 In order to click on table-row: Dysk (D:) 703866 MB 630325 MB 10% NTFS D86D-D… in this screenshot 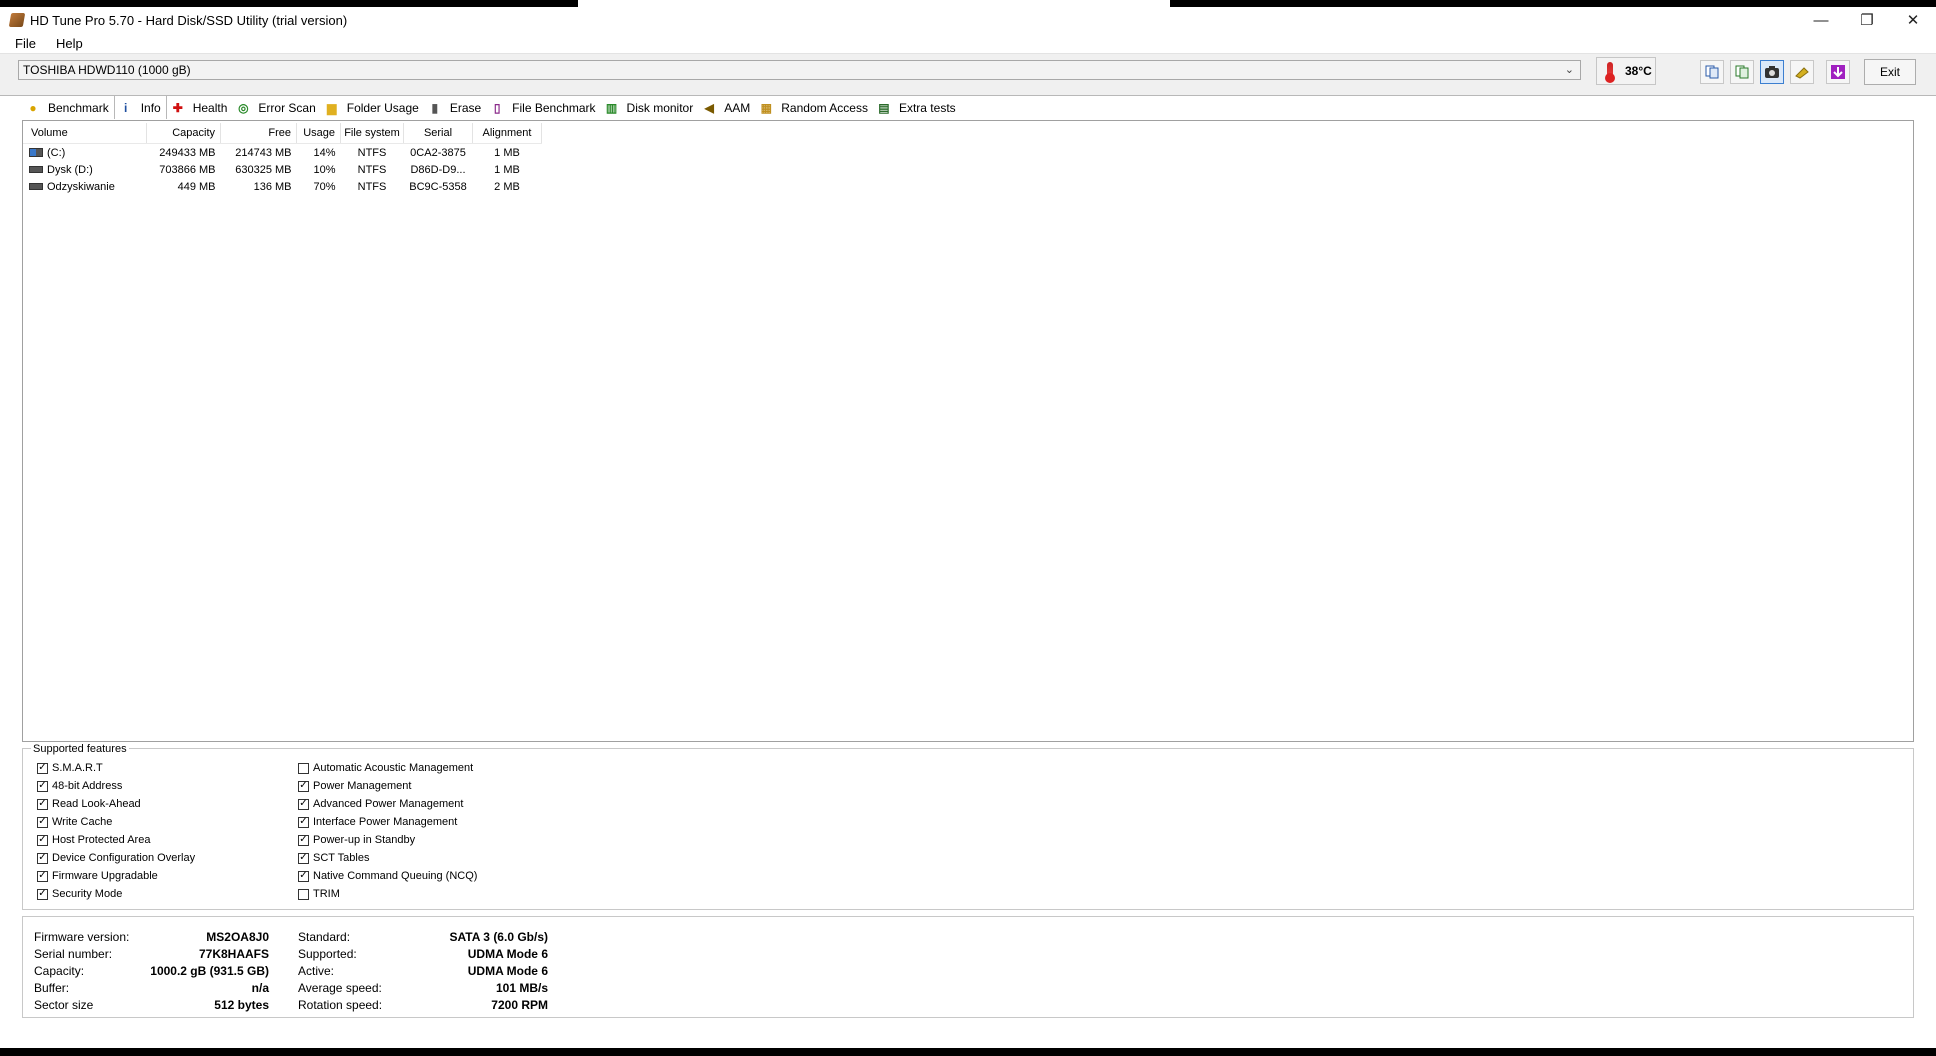, I will do `click(282, 169)`.